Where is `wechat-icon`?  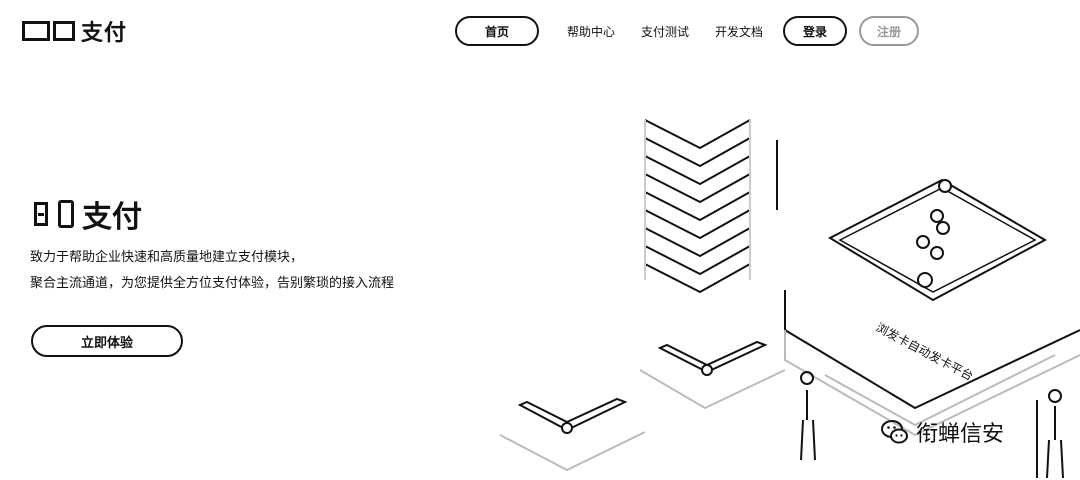
wechat-icon is located at coordinates (894, 432).